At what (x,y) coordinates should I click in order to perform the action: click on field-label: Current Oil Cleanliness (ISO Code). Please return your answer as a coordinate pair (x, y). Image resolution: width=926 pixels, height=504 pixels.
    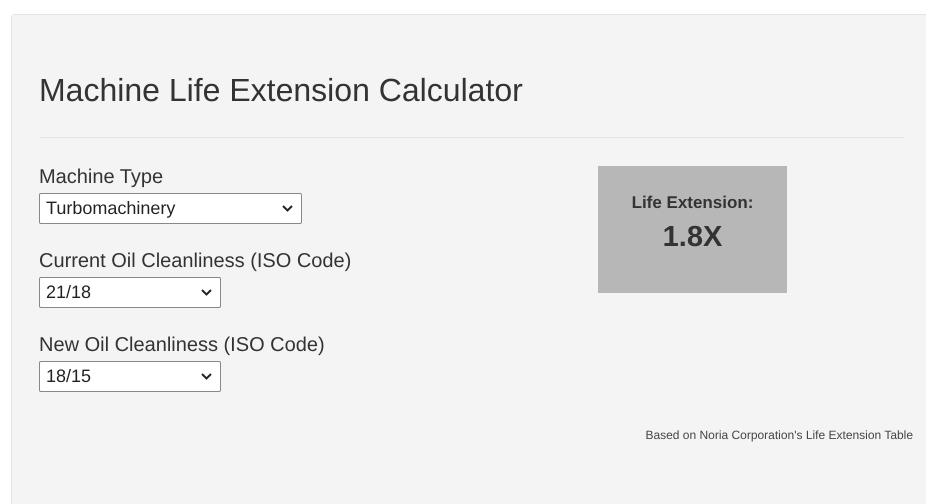
    Looking at the image, I should click on (195, 261).